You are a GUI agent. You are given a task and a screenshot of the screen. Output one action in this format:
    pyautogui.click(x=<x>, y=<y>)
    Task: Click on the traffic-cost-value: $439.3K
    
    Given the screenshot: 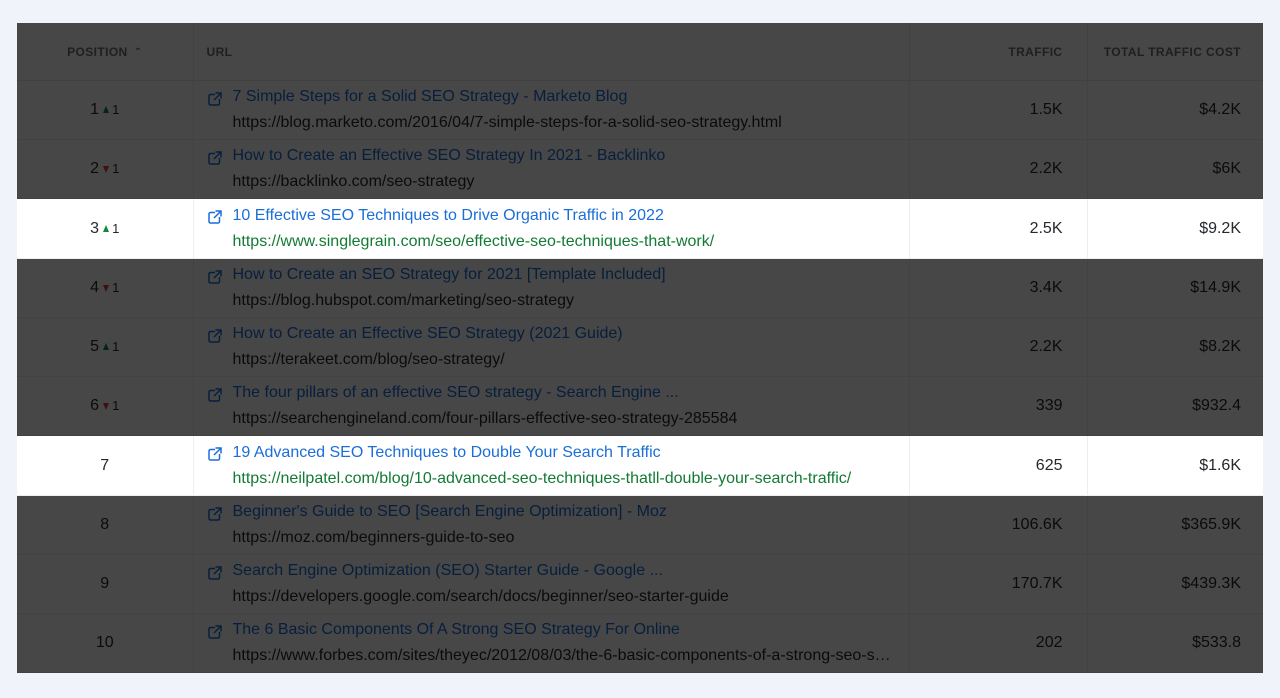 What is the action you would take?
    pyautogui.click(x=1211, y=583)
    